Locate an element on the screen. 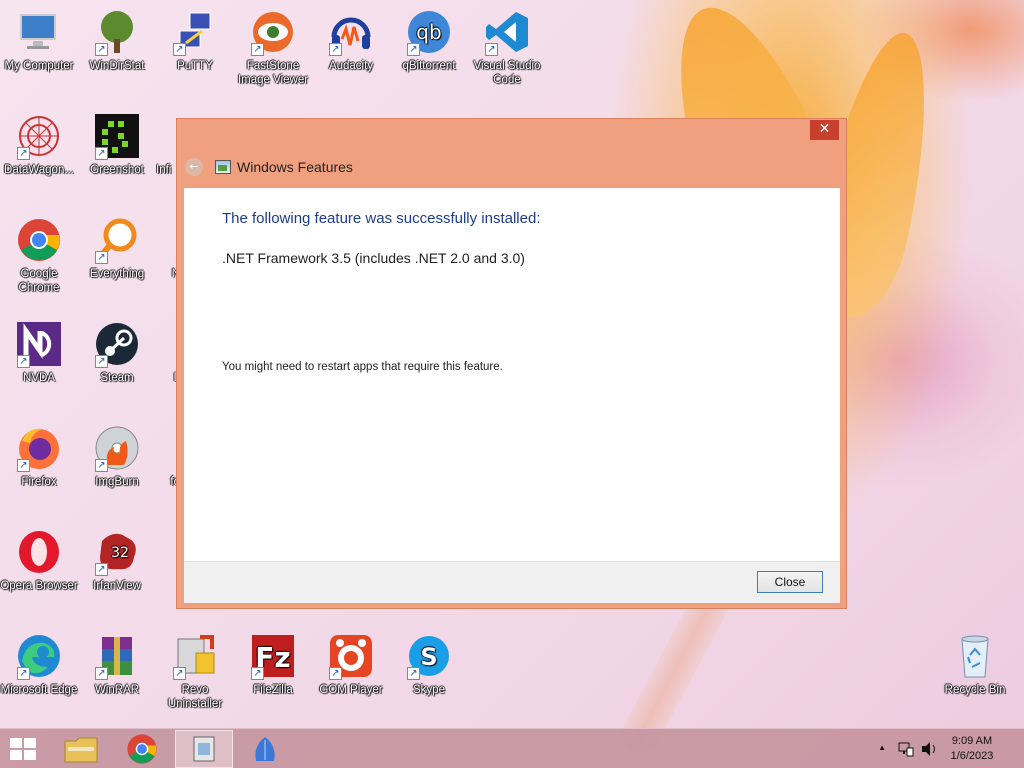 The width and height of the screenshot is (1024, 768). desktop-icon-everything: ↗ Everything is located at coordinates (117, 248).